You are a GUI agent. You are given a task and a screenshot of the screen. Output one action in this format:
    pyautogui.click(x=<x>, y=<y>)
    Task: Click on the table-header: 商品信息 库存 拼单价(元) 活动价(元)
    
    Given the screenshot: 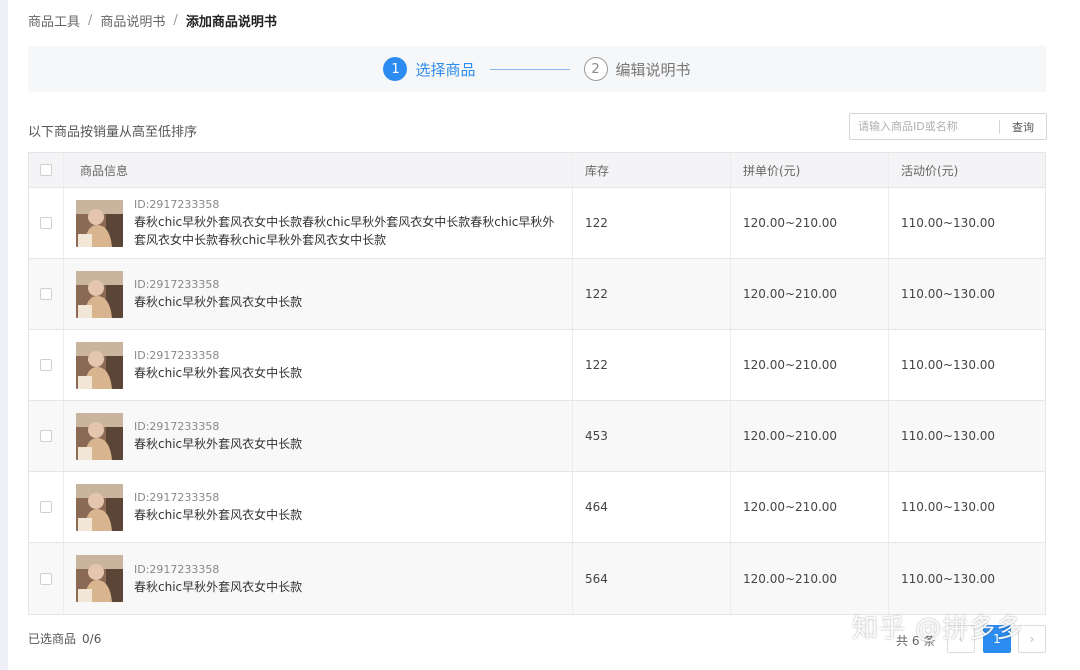 What is the action you would take?
    pyautogui.click(x=537, y=170)
    